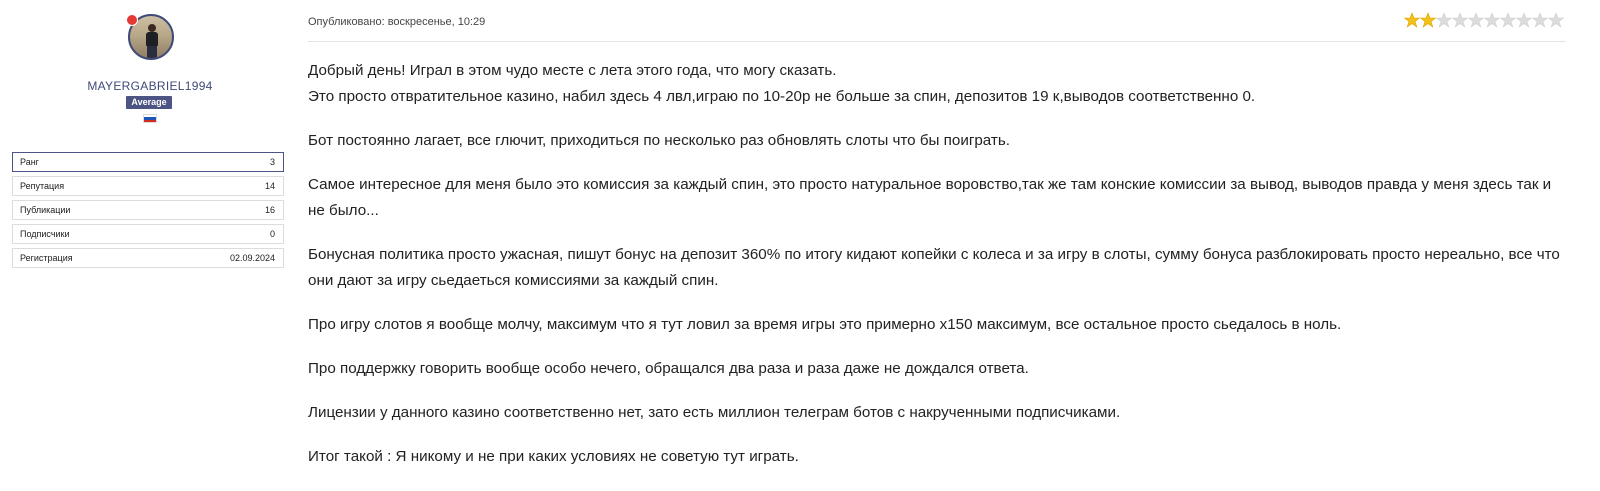 The image size is (1600, 491). I want to click on stat-value: 0, so click(272, 234).